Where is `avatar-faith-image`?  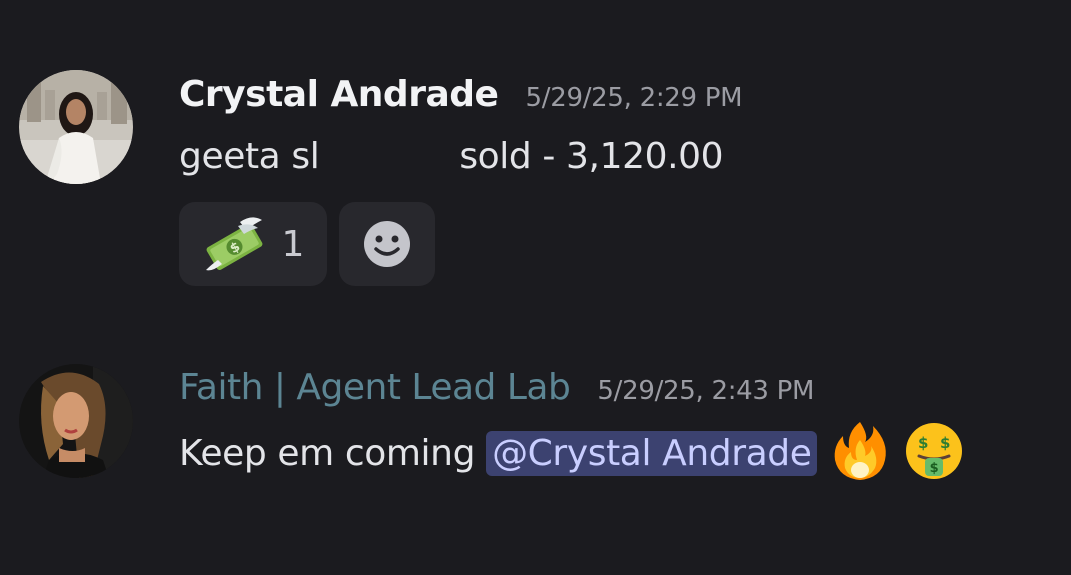
avatar-faith-image is located at coordinates (76, 421).